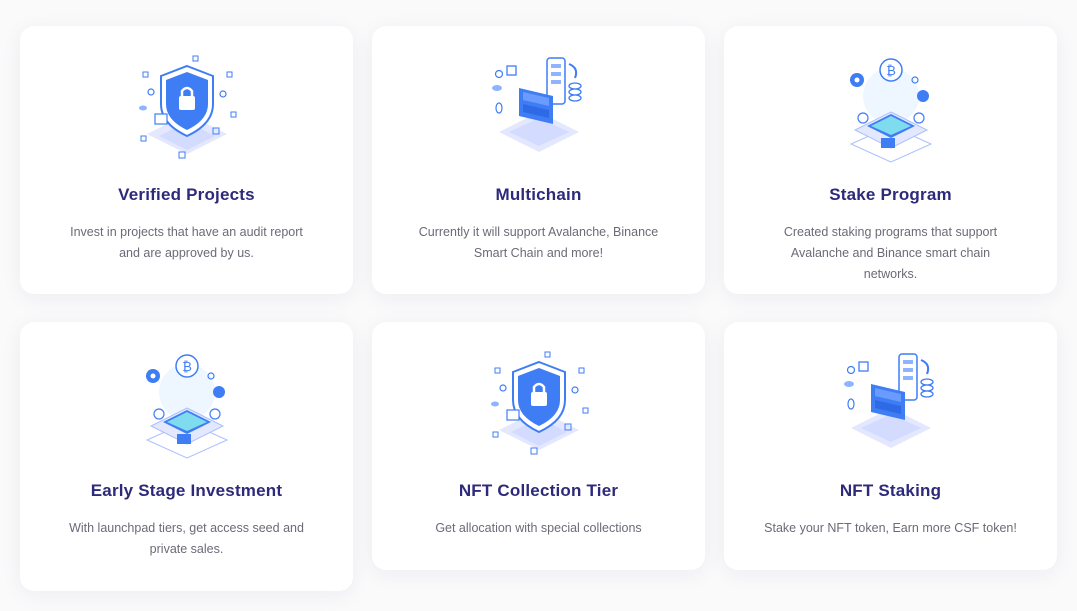  Describe the element at coordinates (187, 404) in the screenshot. I see `launchpad-platform-icon: ₿` at that location.